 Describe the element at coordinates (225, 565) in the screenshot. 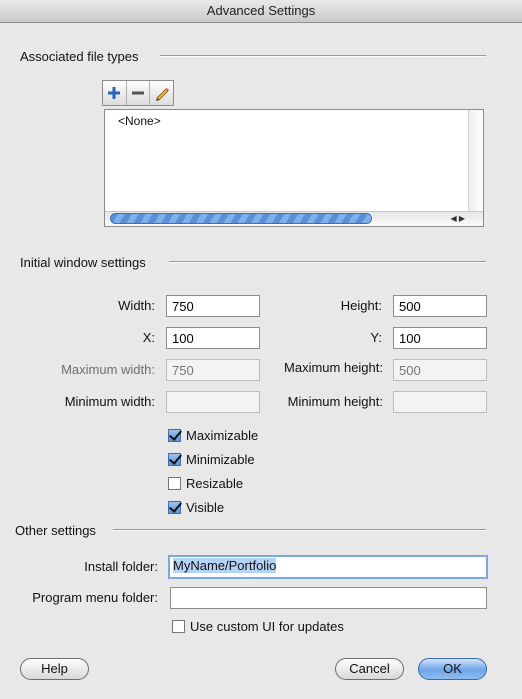

I see `install-folder-value: MyName/Portfolio` at that location.